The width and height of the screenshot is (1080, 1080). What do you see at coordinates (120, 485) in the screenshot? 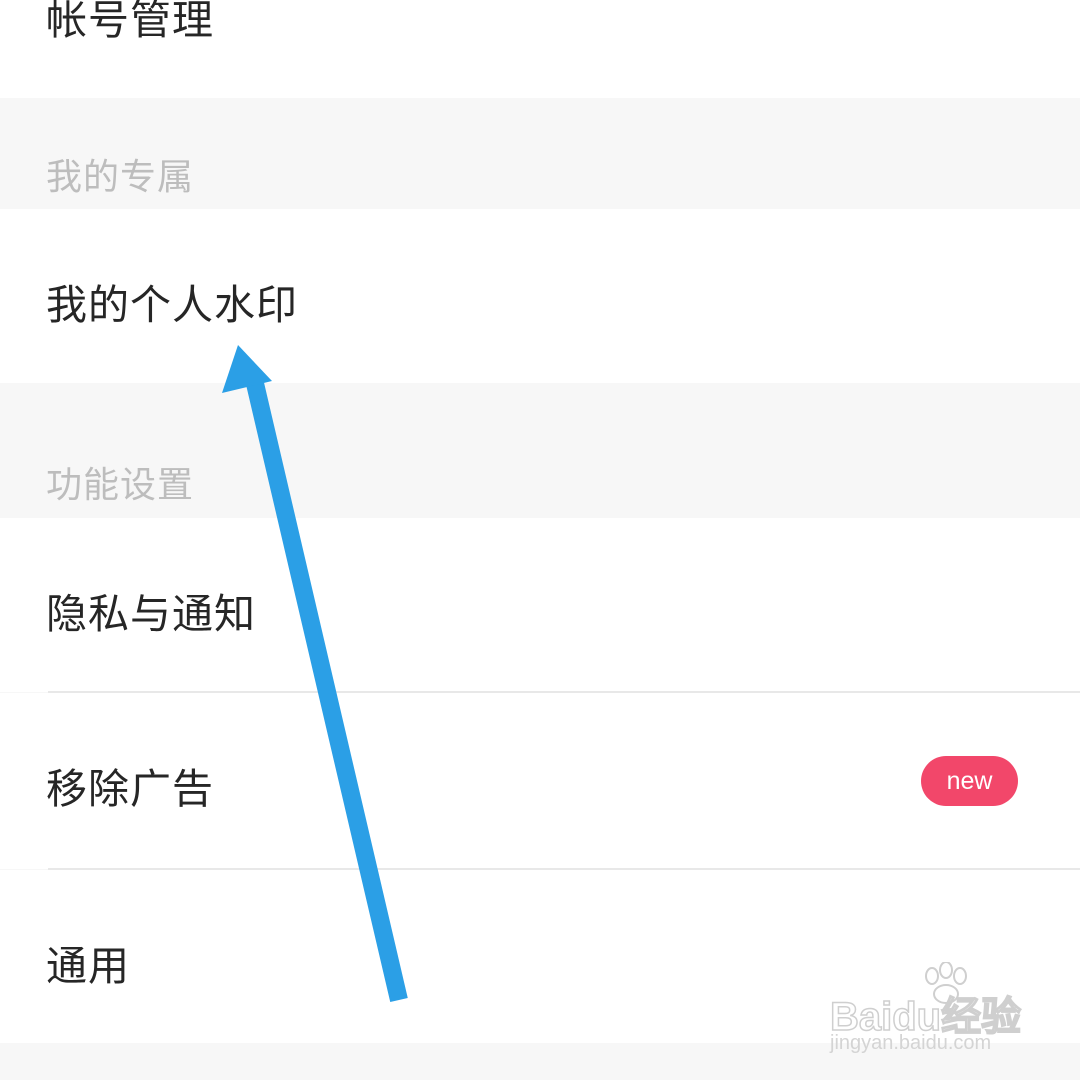
I see `section-header-features-label: 功能设置` at bounding box center [120, 485].